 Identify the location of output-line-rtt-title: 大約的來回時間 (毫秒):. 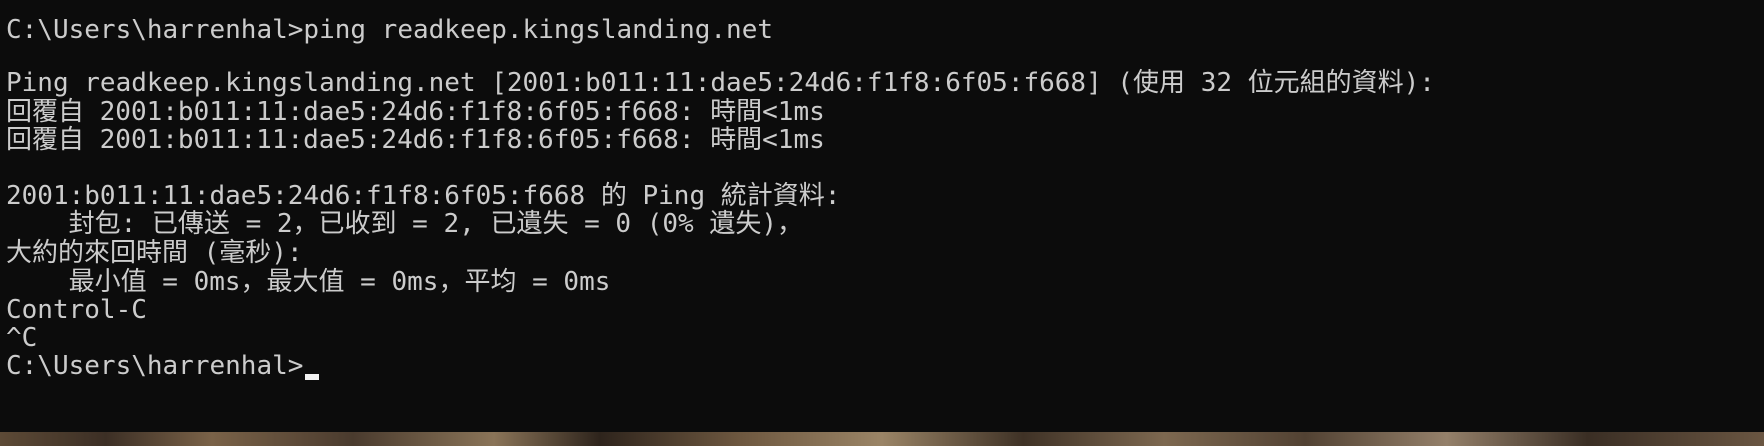
(154, 253).